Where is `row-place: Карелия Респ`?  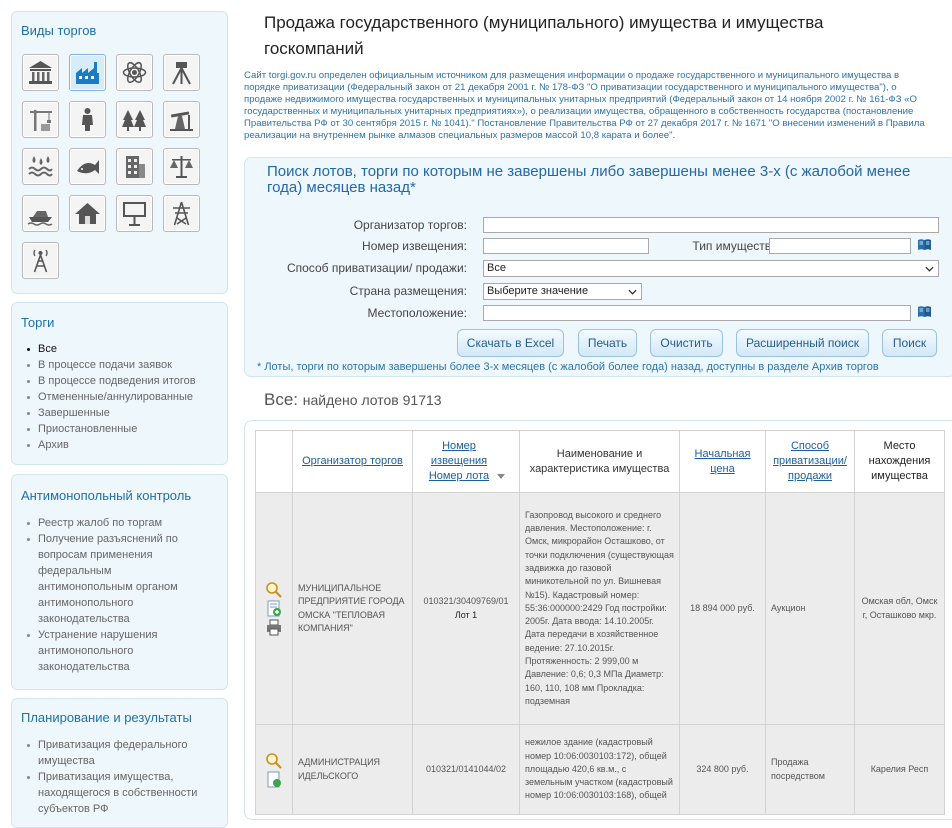 row-place: Карелия Респ is located at coordinates (899, 769).